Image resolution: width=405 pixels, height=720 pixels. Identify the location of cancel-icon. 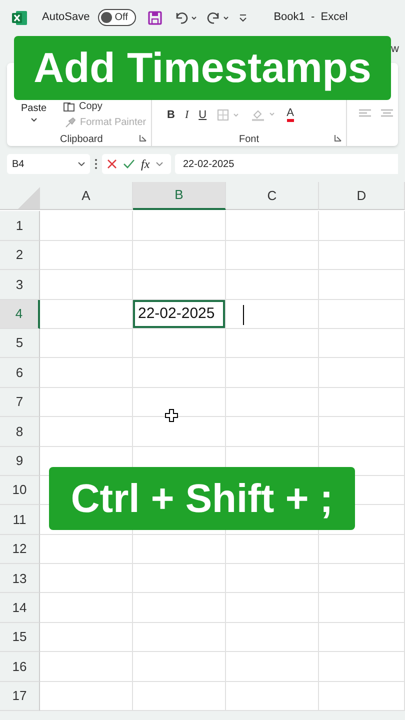
(112, 164).